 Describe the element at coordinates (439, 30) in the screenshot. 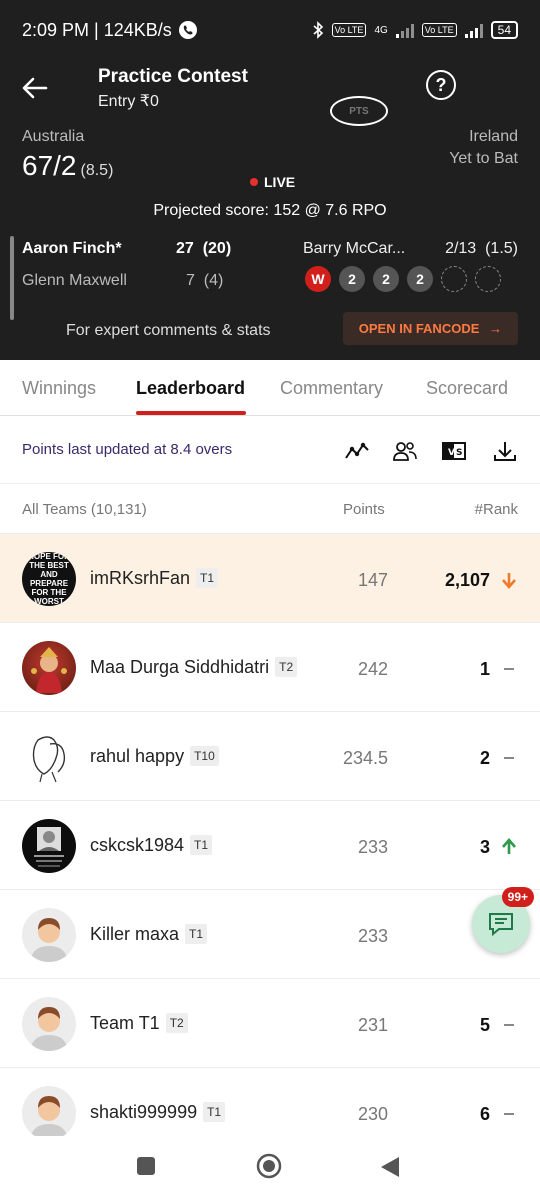

I see `volte-badge-2: Vo LTE` at that location.